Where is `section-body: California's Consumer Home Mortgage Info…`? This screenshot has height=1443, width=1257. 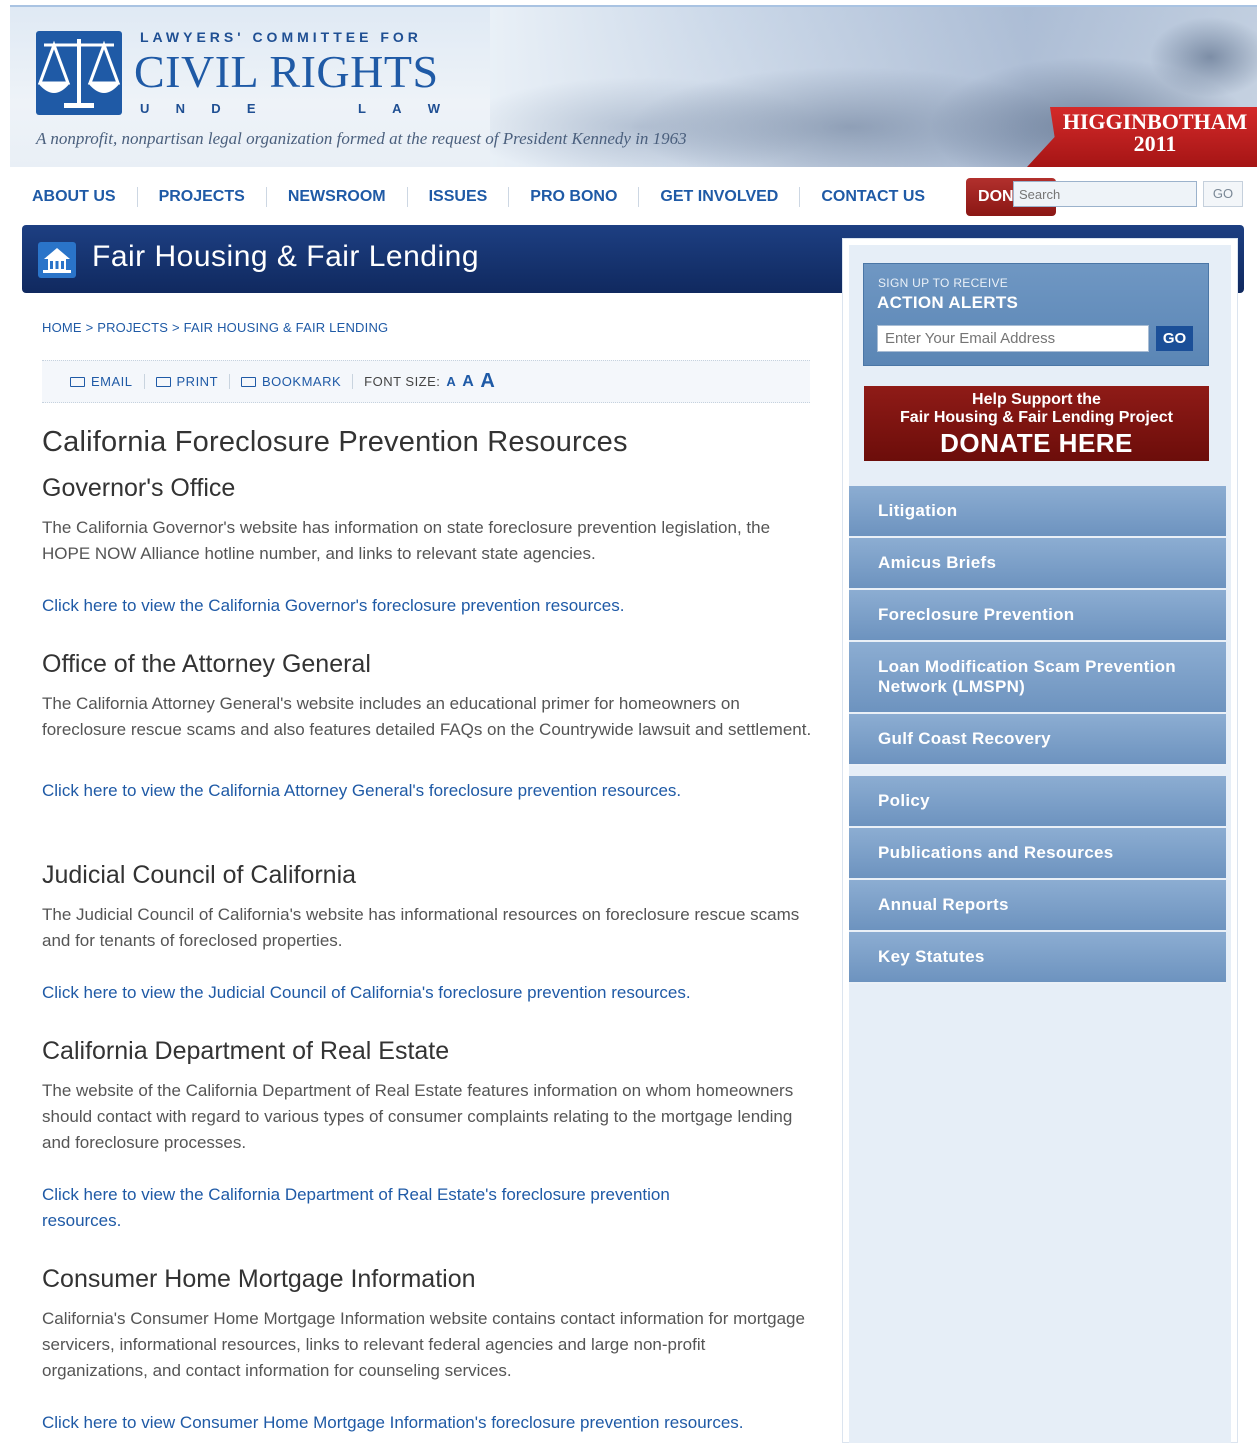 section-body: California's Consumer Home Mortgage Info… is located at coordinates (423, 1344).